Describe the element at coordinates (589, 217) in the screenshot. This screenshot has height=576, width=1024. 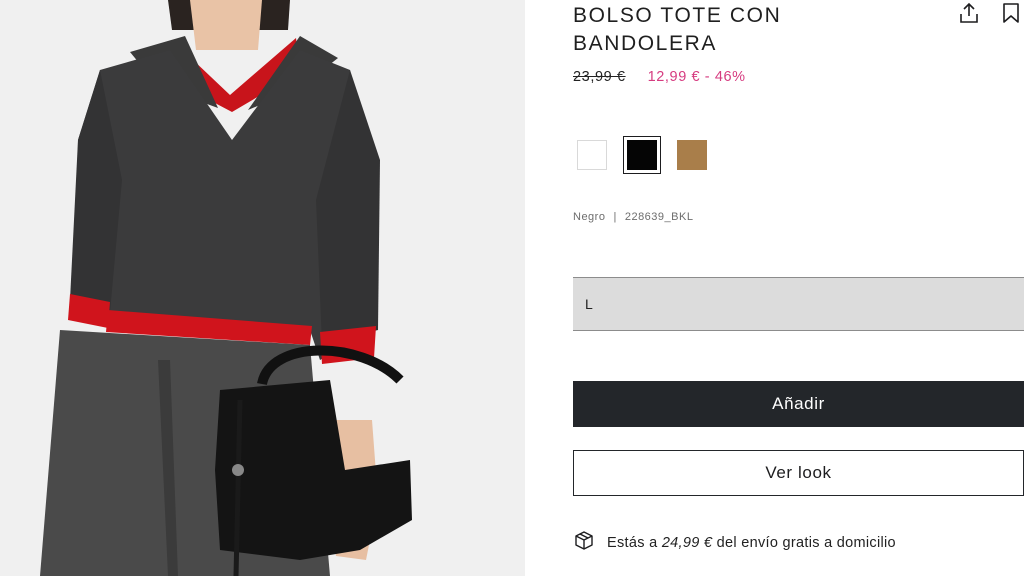
I see `color-name: Negro` at that location.